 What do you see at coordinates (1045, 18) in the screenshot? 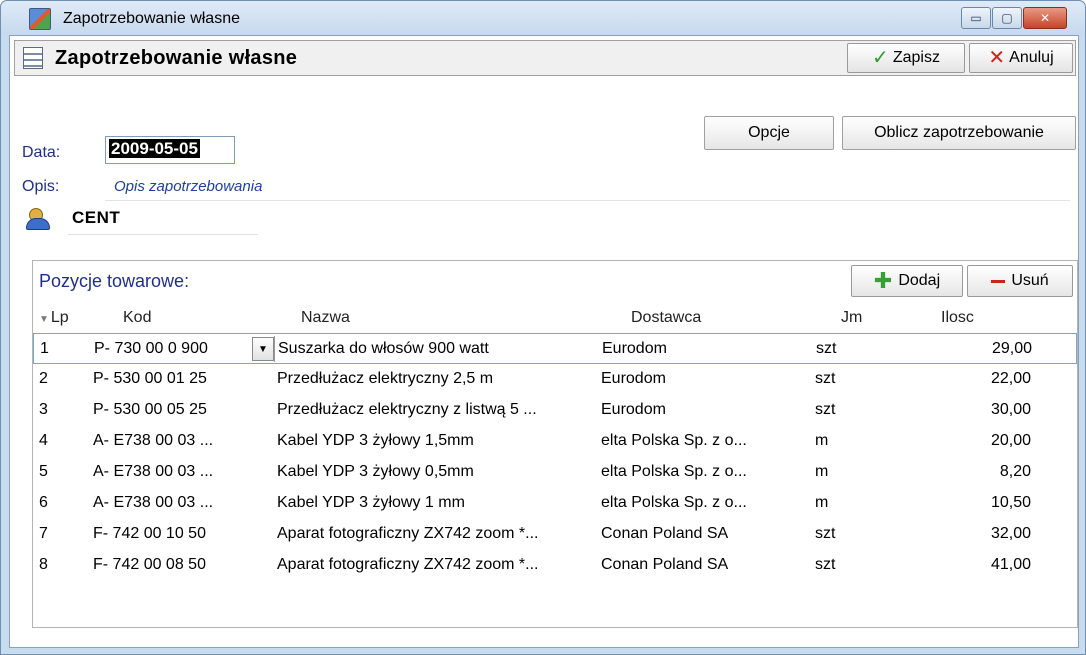
I see `close-button: ✕` at bounding box center [1045, 18].